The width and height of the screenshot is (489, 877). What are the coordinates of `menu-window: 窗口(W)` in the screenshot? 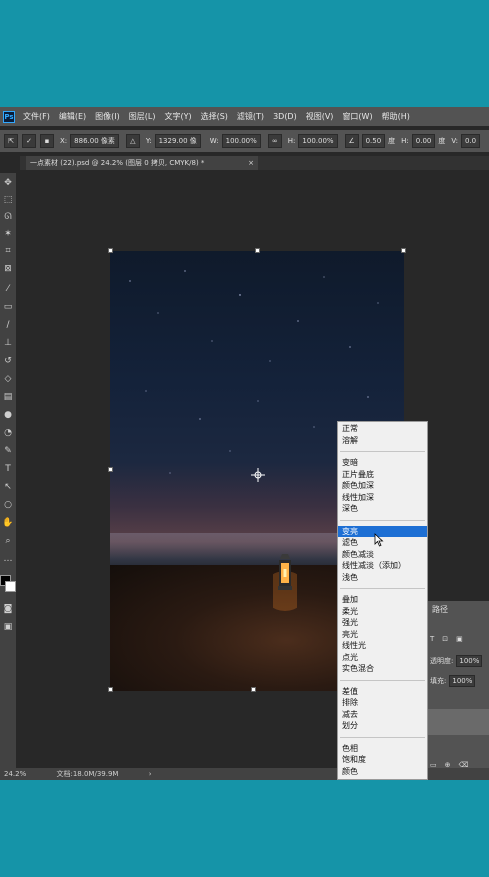 It's located at (357, 116).